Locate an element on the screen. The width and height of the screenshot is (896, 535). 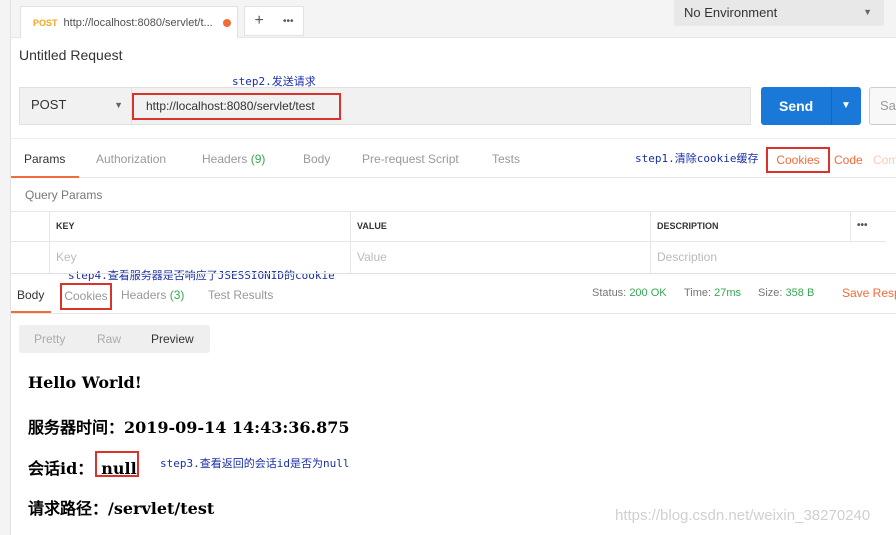
response-tab-cookies: Cookies is located at coordinates (86, 296).